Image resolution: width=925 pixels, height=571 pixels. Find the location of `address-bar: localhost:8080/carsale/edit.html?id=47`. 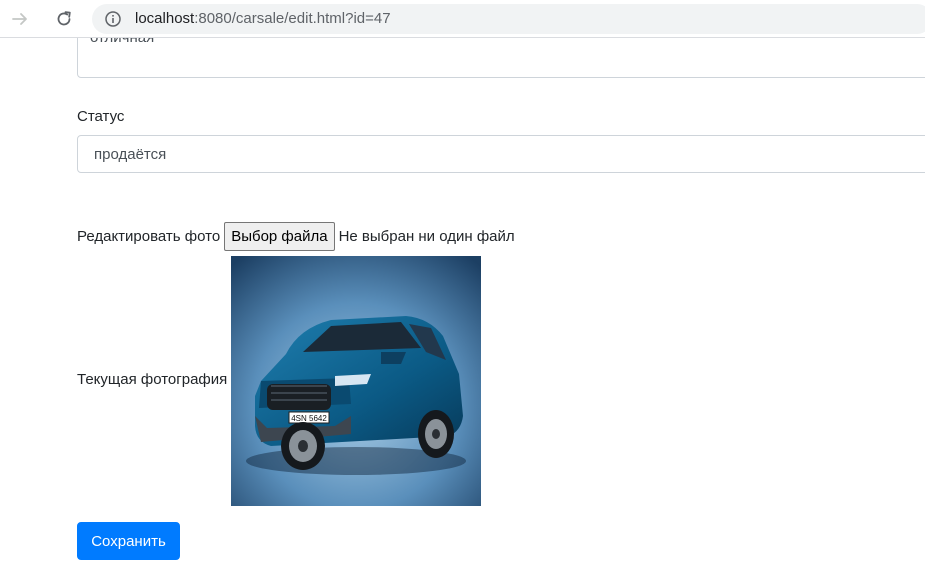

address-bar: localhost:8080/carsale/edit.html?id=47 is located at coordinates (508, 19).